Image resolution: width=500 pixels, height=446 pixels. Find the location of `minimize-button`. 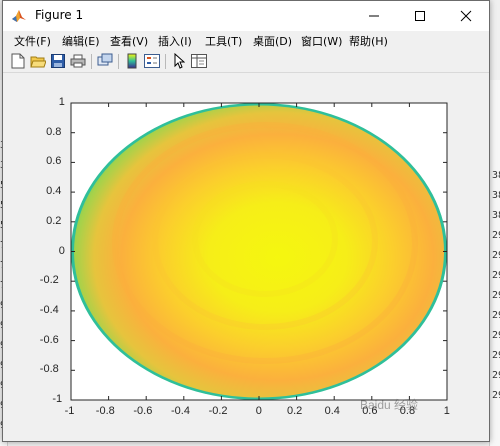

minimize-button is located at coordinates (374, 16).